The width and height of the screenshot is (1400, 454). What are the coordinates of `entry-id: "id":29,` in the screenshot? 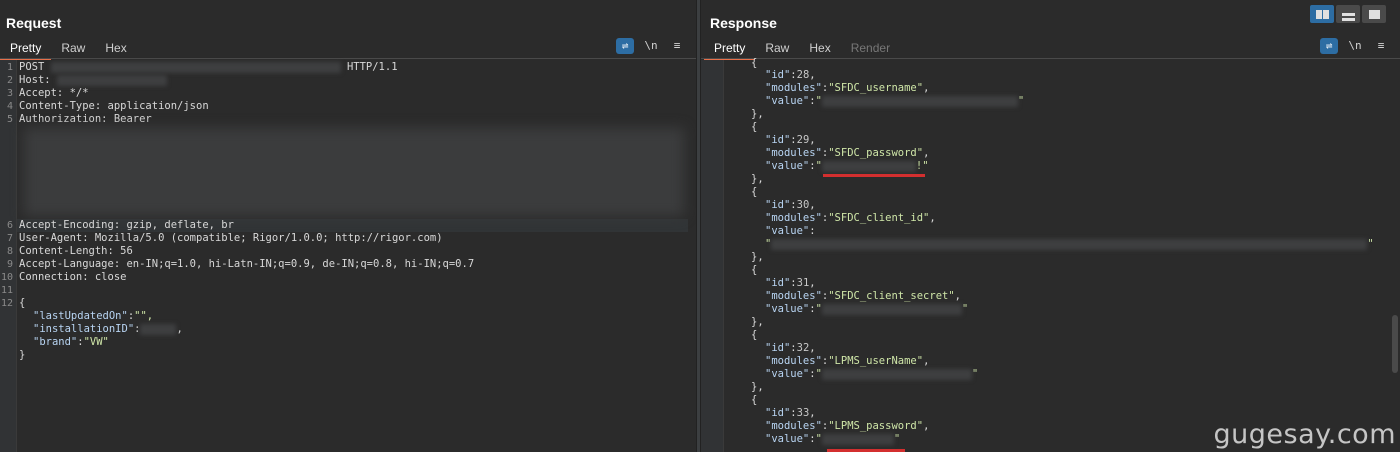 It's located at (790, 140).